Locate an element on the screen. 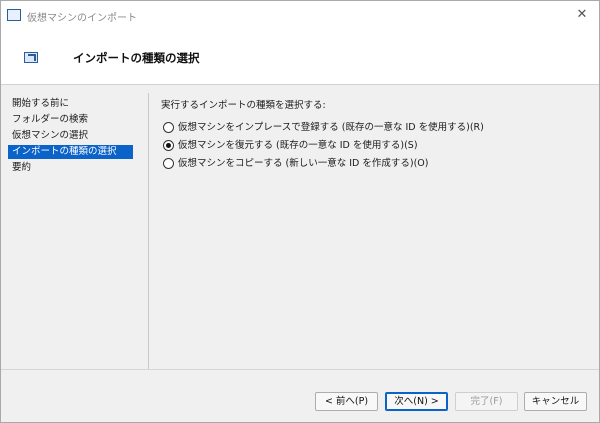 The image size is (600, 423). copy-vm-radio is located at coordinates (168, 163).